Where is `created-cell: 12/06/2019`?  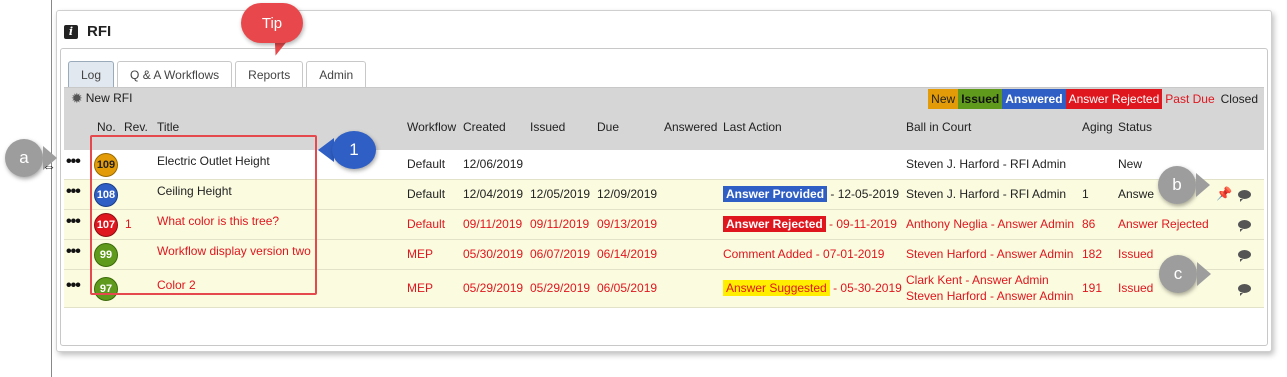 created-cell: 12/06/2019 is located at coordinates (493, 164).